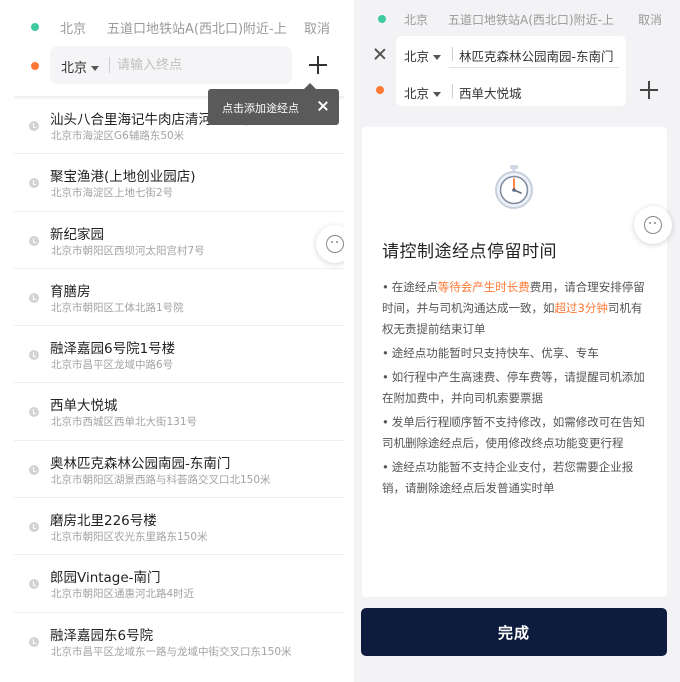 The height and width of the screenshot is (682, 680). I want to click on poi-address: 北京市昌平区龙域中路6号, so click(112, 365).